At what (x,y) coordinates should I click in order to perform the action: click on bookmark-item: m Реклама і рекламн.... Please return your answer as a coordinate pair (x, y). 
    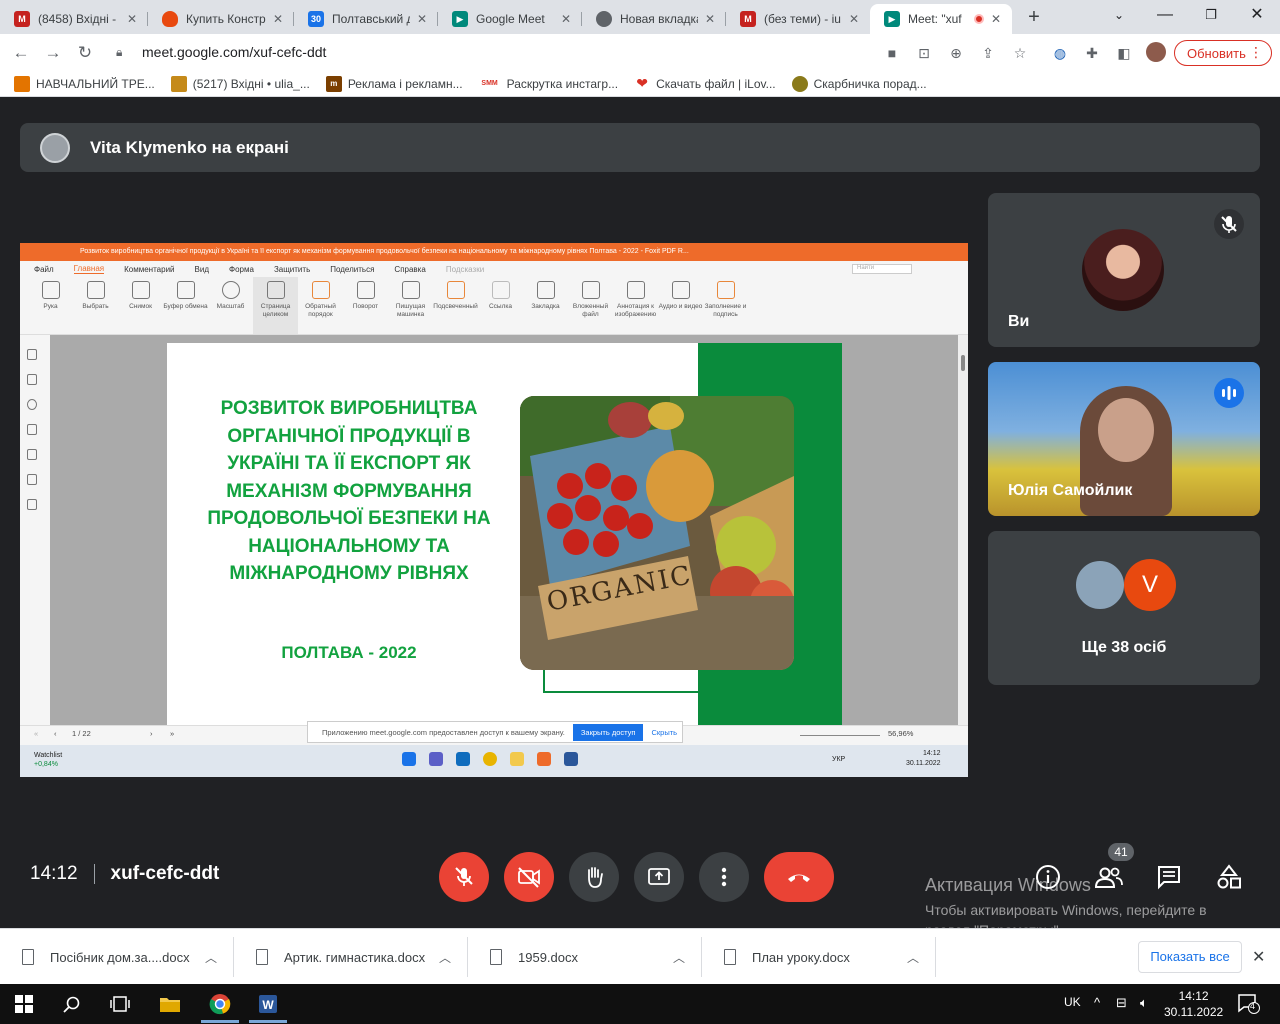
    Looking at the image, I should click on (394, 83).